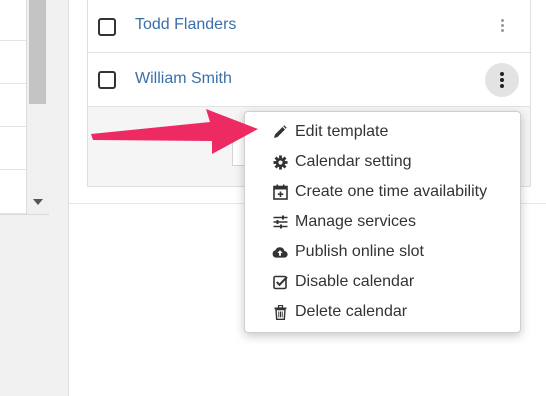 The height and width of the screenshot is (396, 546). I want to click on menu-item-disable-calendar: Disable calendar, so click(382, 282).